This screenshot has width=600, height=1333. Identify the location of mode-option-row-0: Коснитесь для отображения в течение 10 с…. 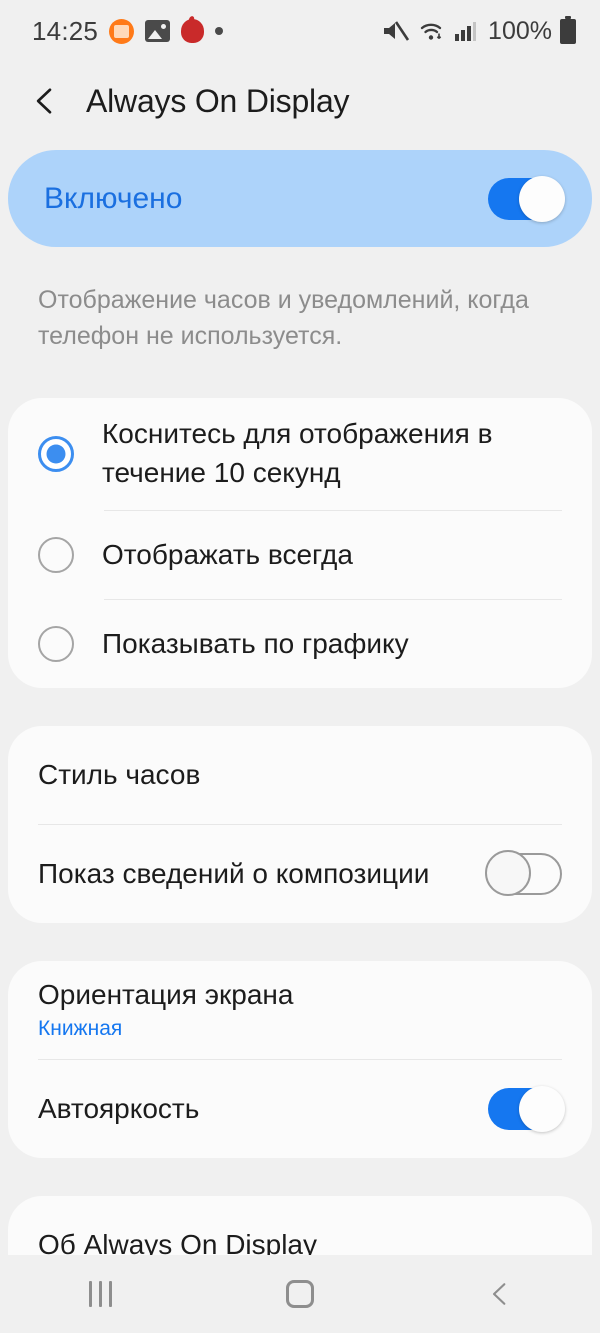
(300, 454).